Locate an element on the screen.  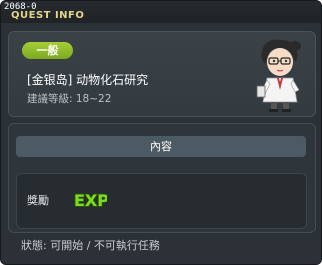
exp-icon: EXP is located at coordinates (90, 199).